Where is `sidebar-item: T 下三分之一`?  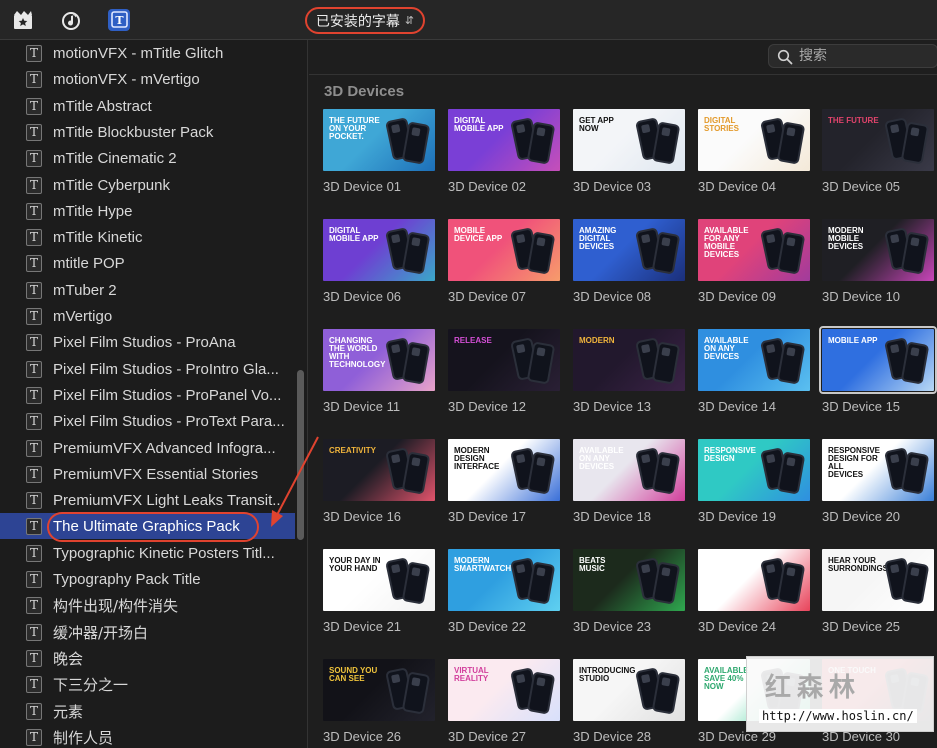
sidebar-item: T 下三分之一 is located at coordinates (147, 684).